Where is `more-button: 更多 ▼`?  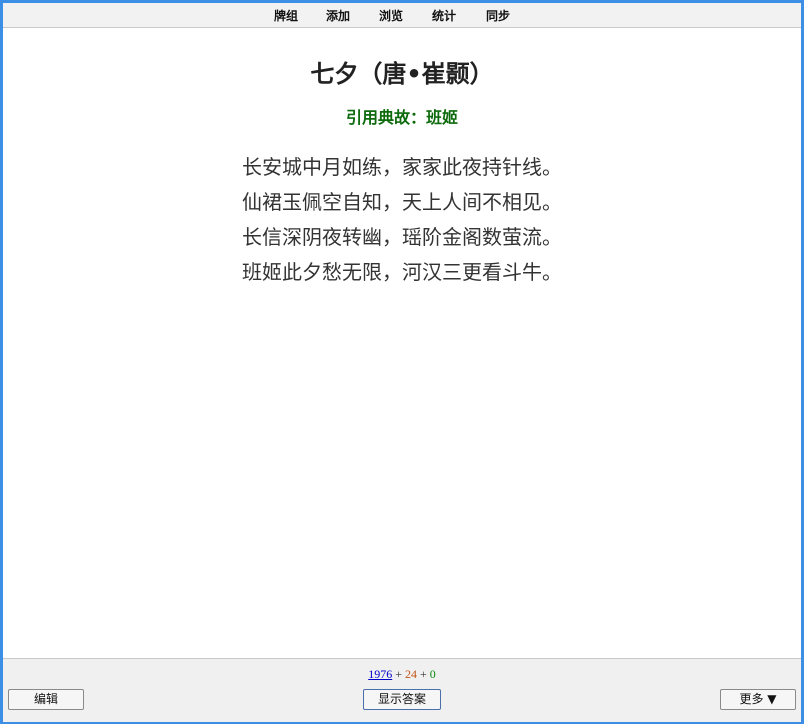 more-button: 更多 ▼ is located at coordinates (758, 699).